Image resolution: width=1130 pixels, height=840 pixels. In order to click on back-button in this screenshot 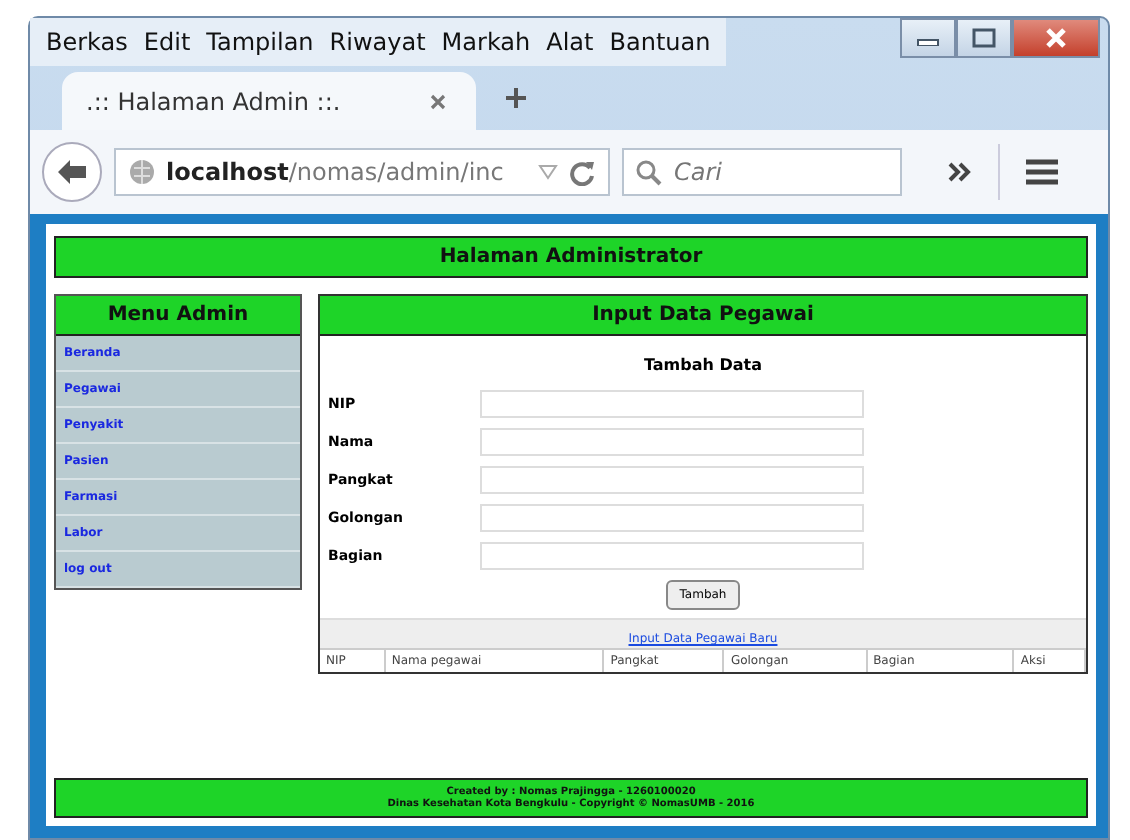, I will do `click(72, 172)`.